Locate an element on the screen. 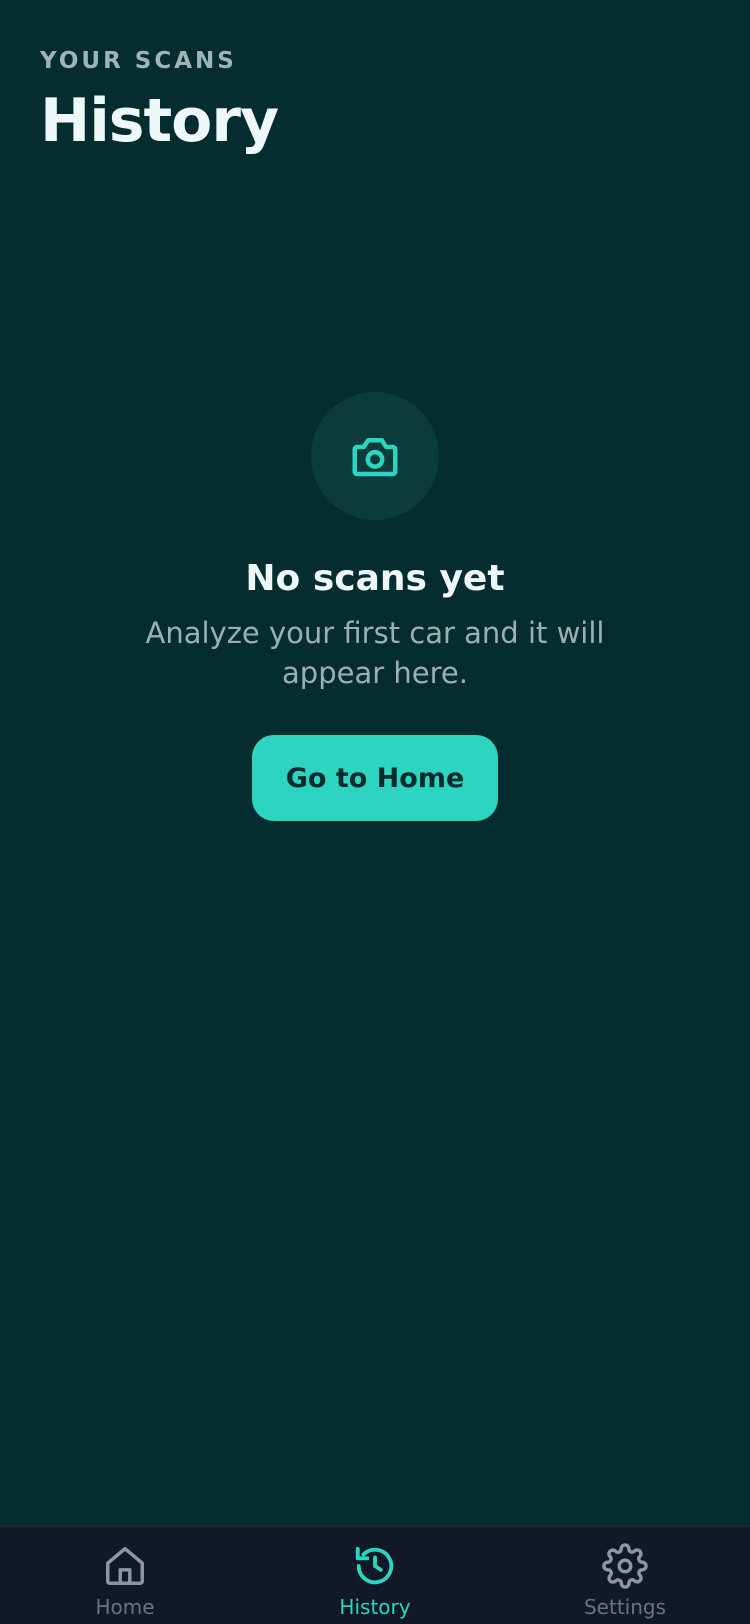 The width and height of the screenshot is (750, 1624). empty-state-title: No scans yet is located at coordinates (375, 578).